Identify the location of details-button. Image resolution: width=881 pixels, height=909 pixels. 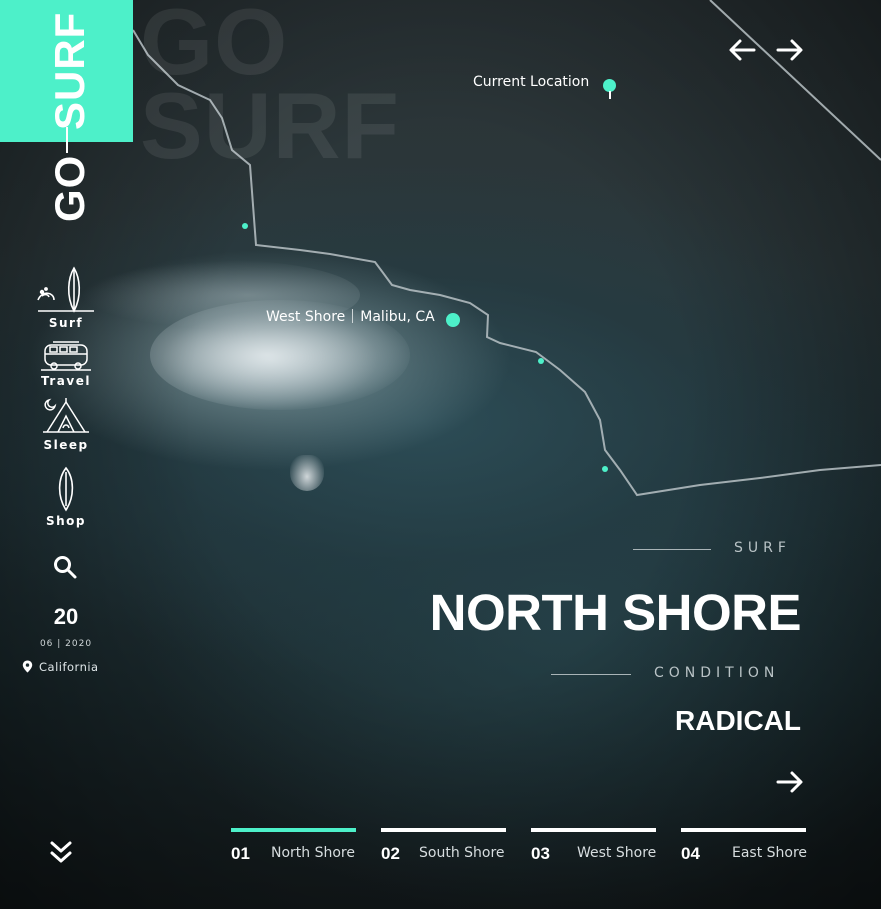
(789, 782).